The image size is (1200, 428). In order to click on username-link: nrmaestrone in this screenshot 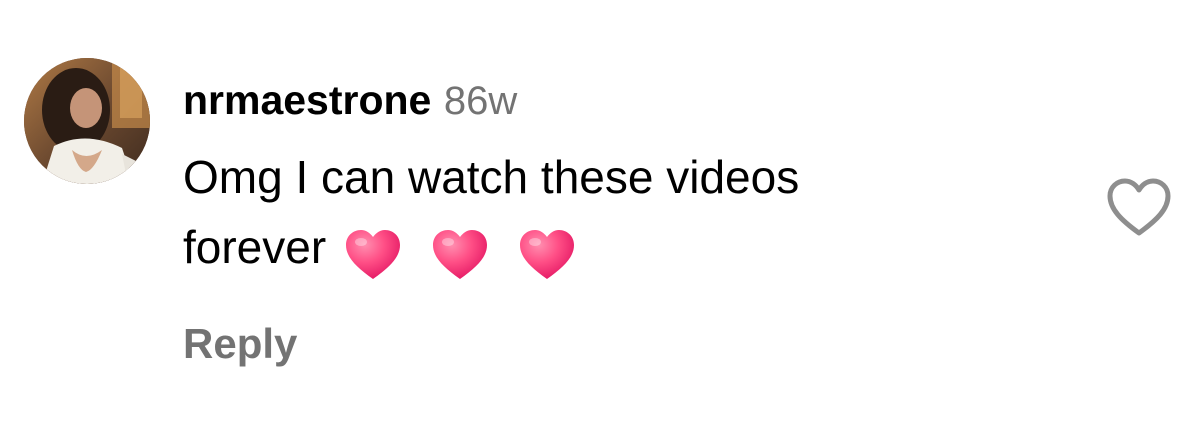, I will do `click(307, 100)`.